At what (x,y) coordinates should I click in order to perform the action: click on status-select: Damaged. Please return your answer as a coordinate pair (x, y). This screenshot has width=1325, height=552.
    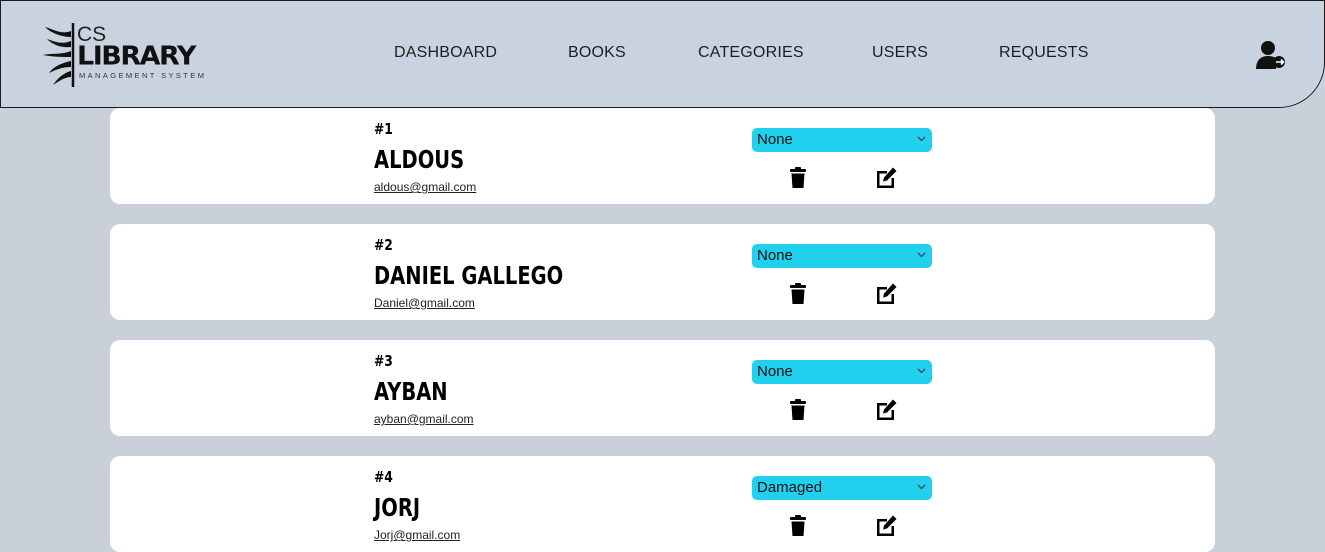
    Looking at the image, I should click on (842, 488).